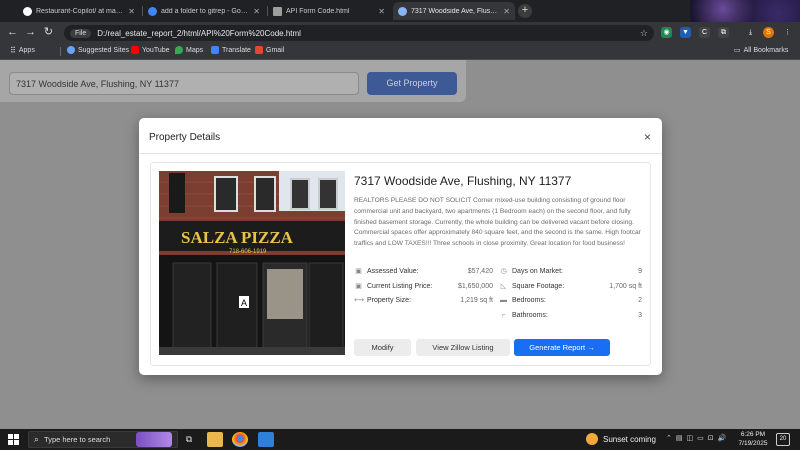 The image size is (800, 450). I want to click on translate-icon, so click(215, 50).